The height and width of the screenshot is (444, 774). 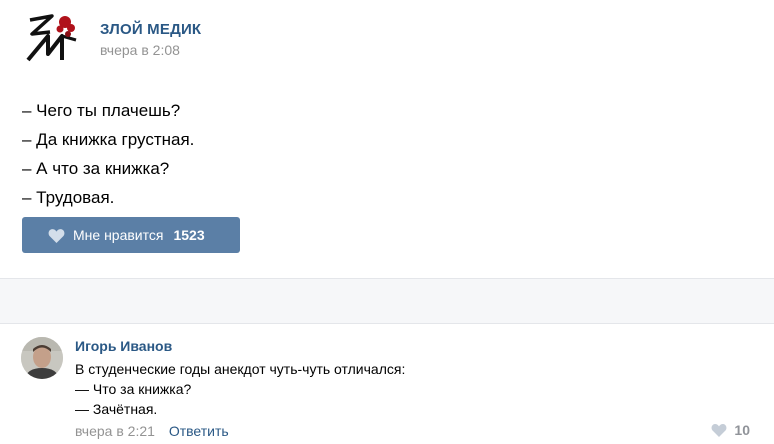 What do you see at coordinates (118, 235) in the screenshot?
I see `like-label: Мне нравится` at bounding box center [118, 235].